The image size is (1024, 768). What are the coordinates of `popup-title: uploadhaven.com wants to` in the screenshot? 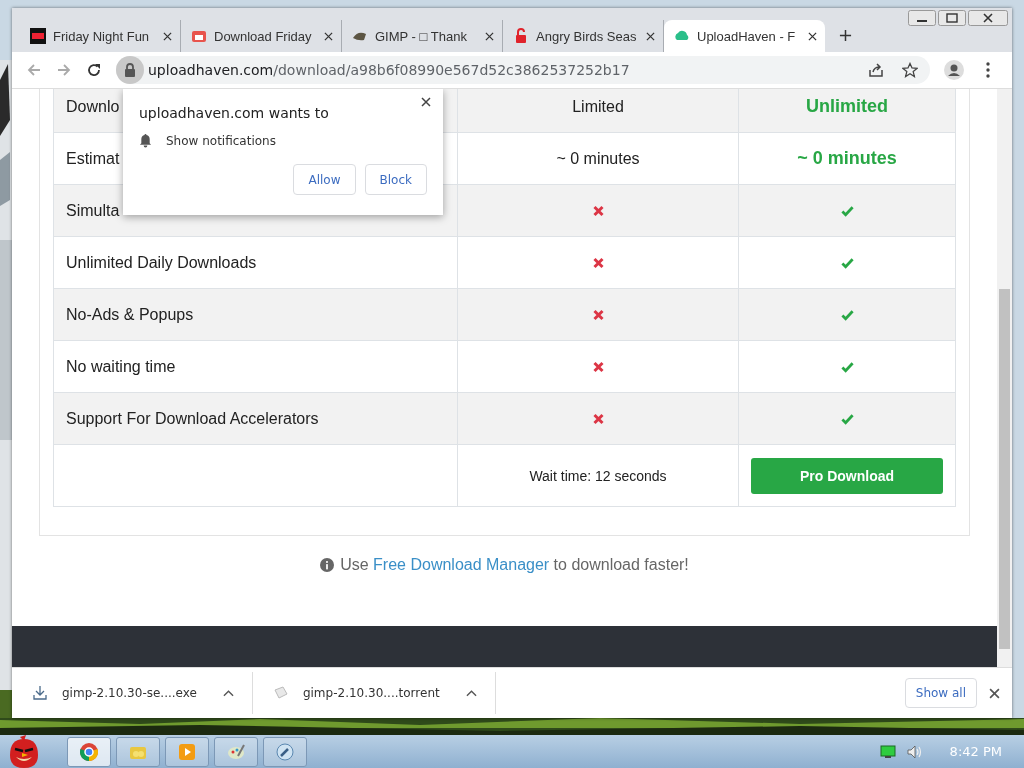 It's located at (234, 113).